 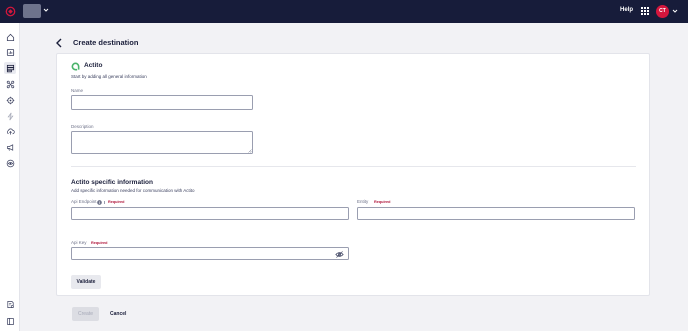 What do you see at coordinates (106, 42) in the screenshot?
I see `page-title: Create destination` at bounding box center [106, 42].